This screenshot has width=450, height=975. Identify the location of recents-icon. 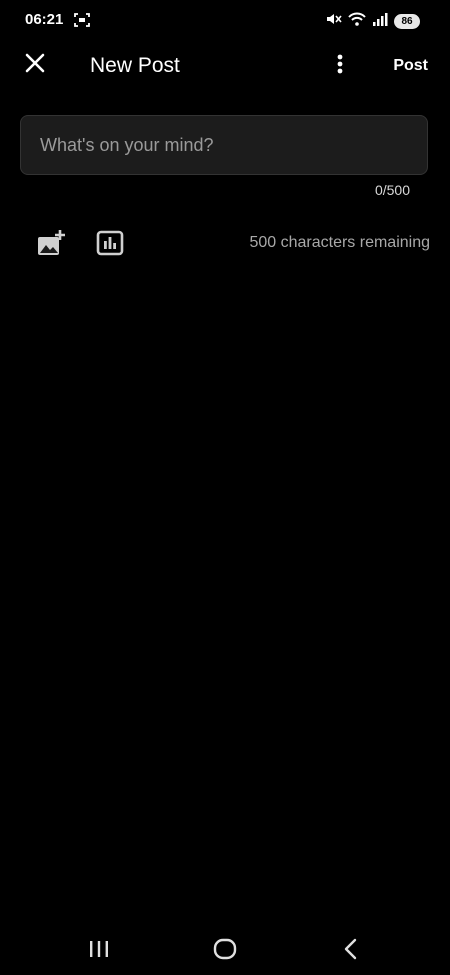
(99, 953).